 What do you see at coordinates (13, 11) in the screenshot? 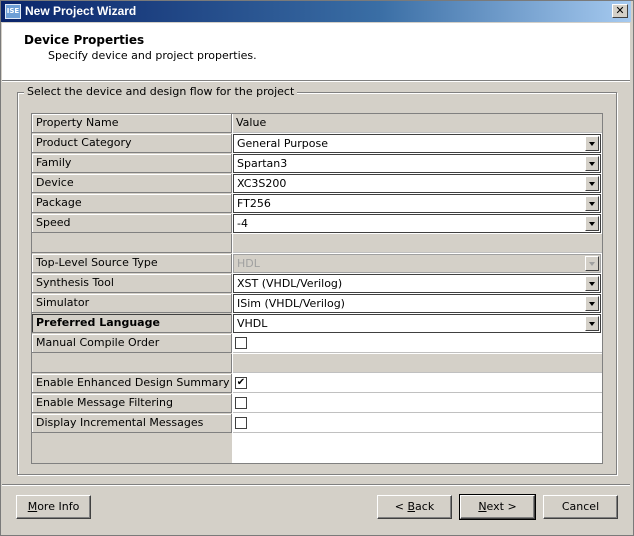
I see `app-icon: ISE` at bounding box center [13, 11].